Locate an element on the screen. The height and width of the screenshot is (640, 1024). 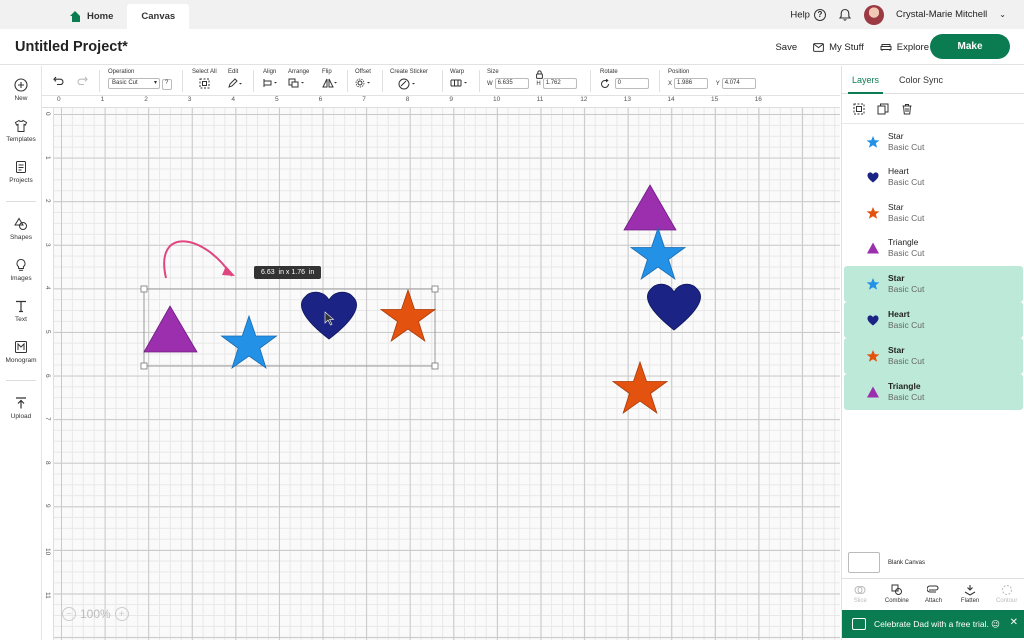
avatar is located at coordinates (873, 14).